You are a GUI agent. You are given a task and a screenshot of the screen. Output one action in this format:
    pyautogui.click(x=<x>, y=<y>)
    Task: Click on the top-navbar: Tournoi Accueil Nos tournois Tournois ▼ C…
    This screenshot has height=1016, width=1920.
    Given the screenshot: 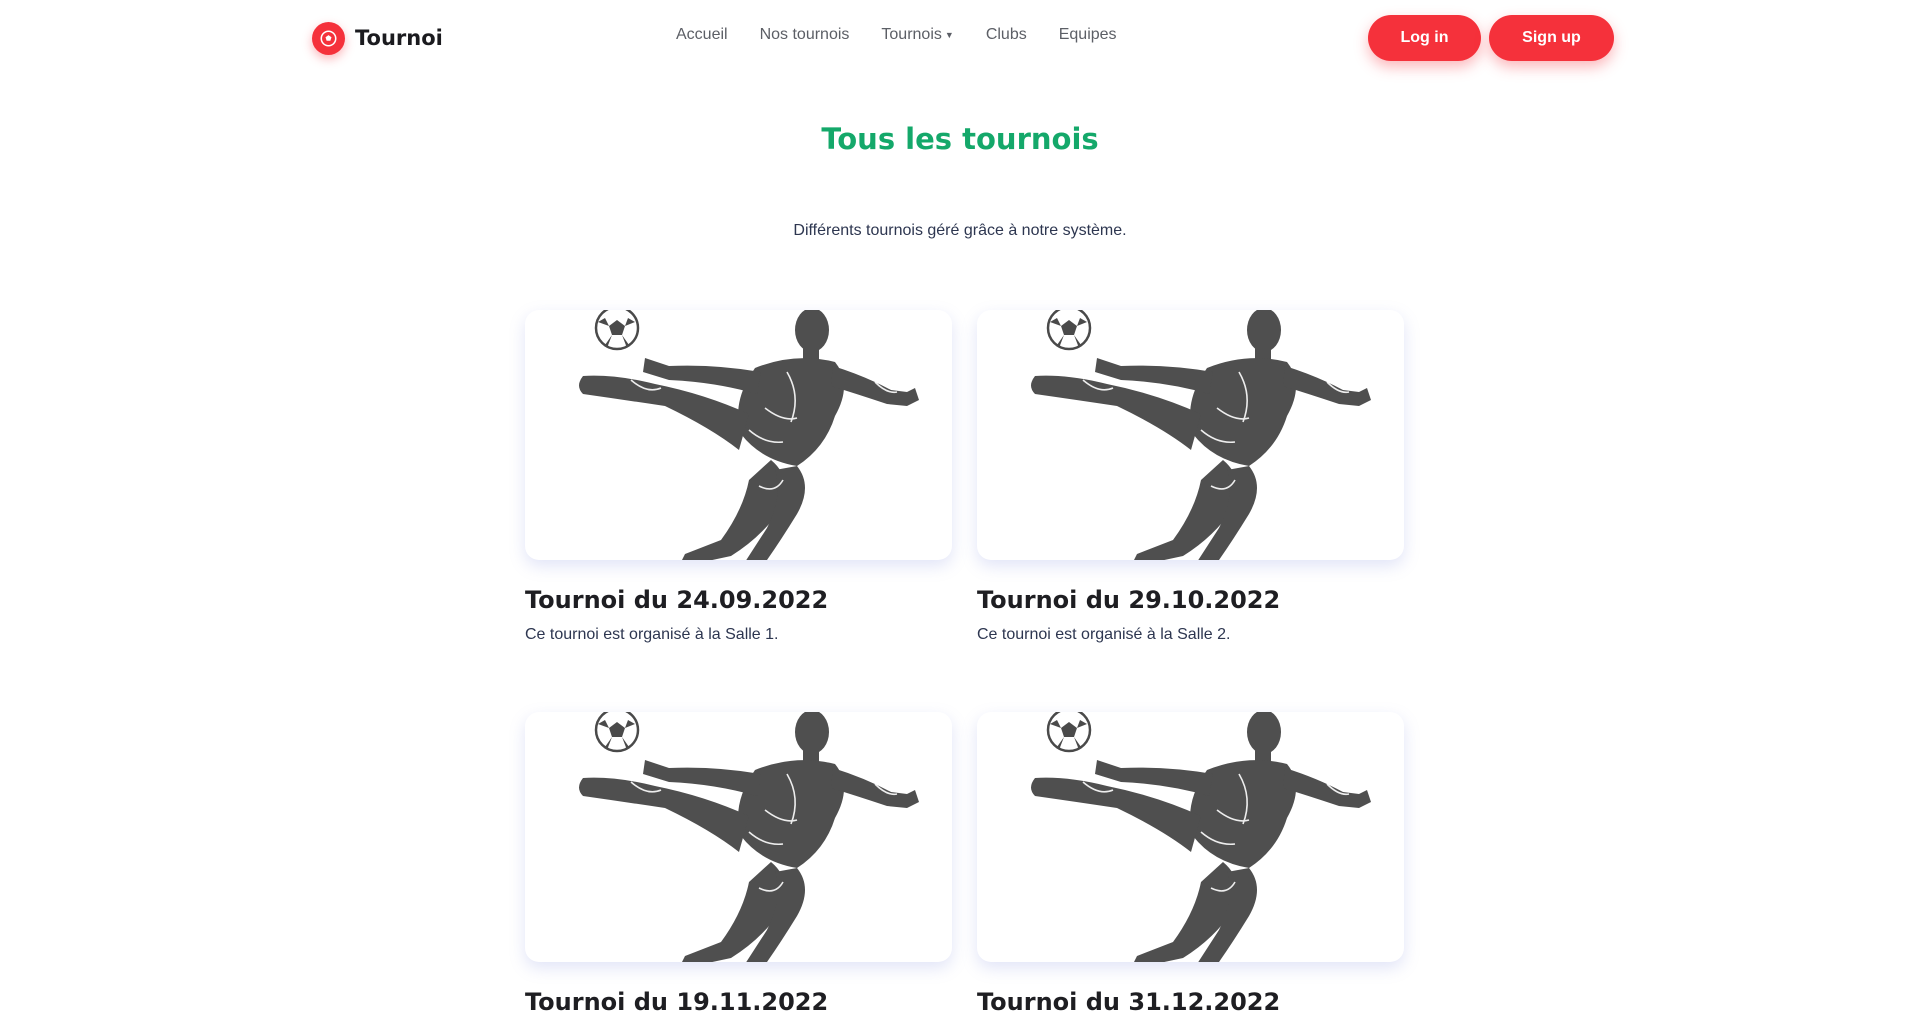 What is the action you would take?
    pyautogui.click(x=960, y=39)
    